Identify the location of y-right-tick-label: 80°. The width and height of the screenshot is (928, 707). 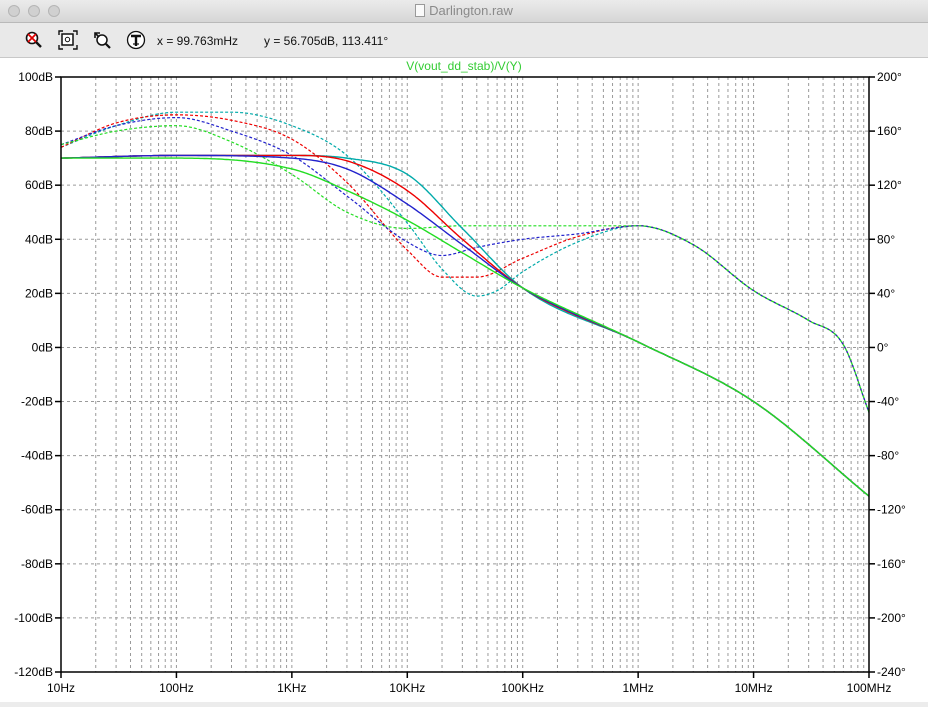
(886, 239).